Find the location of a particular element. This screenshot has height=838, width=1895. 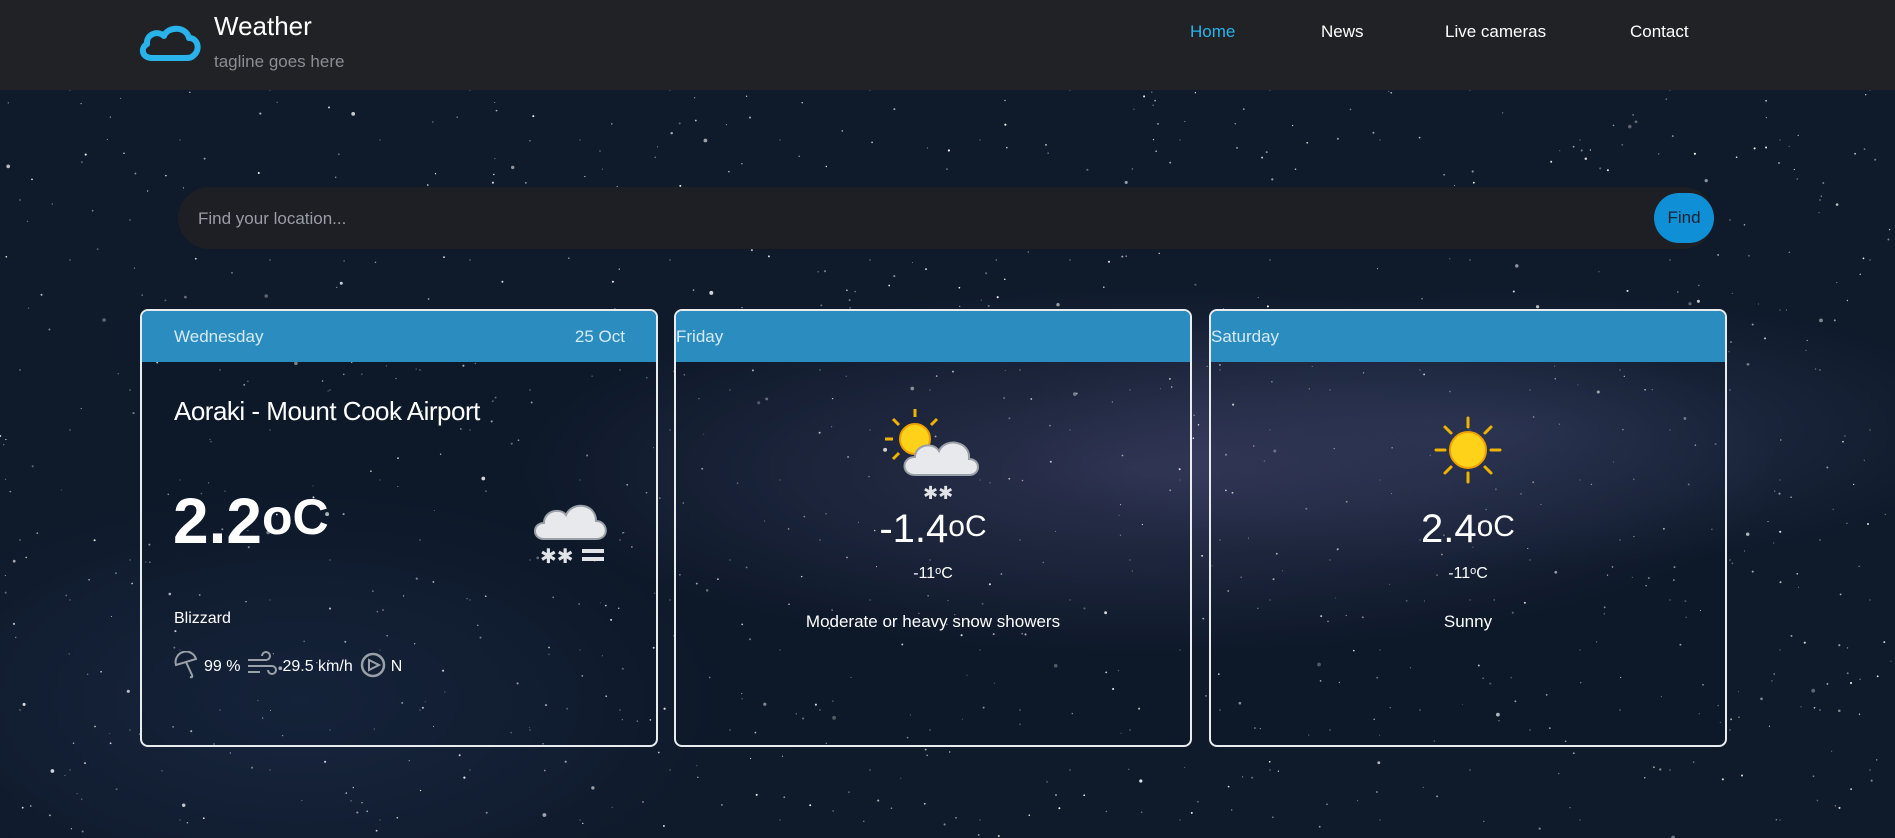

location-search-input is located at coordinates (898, 219).